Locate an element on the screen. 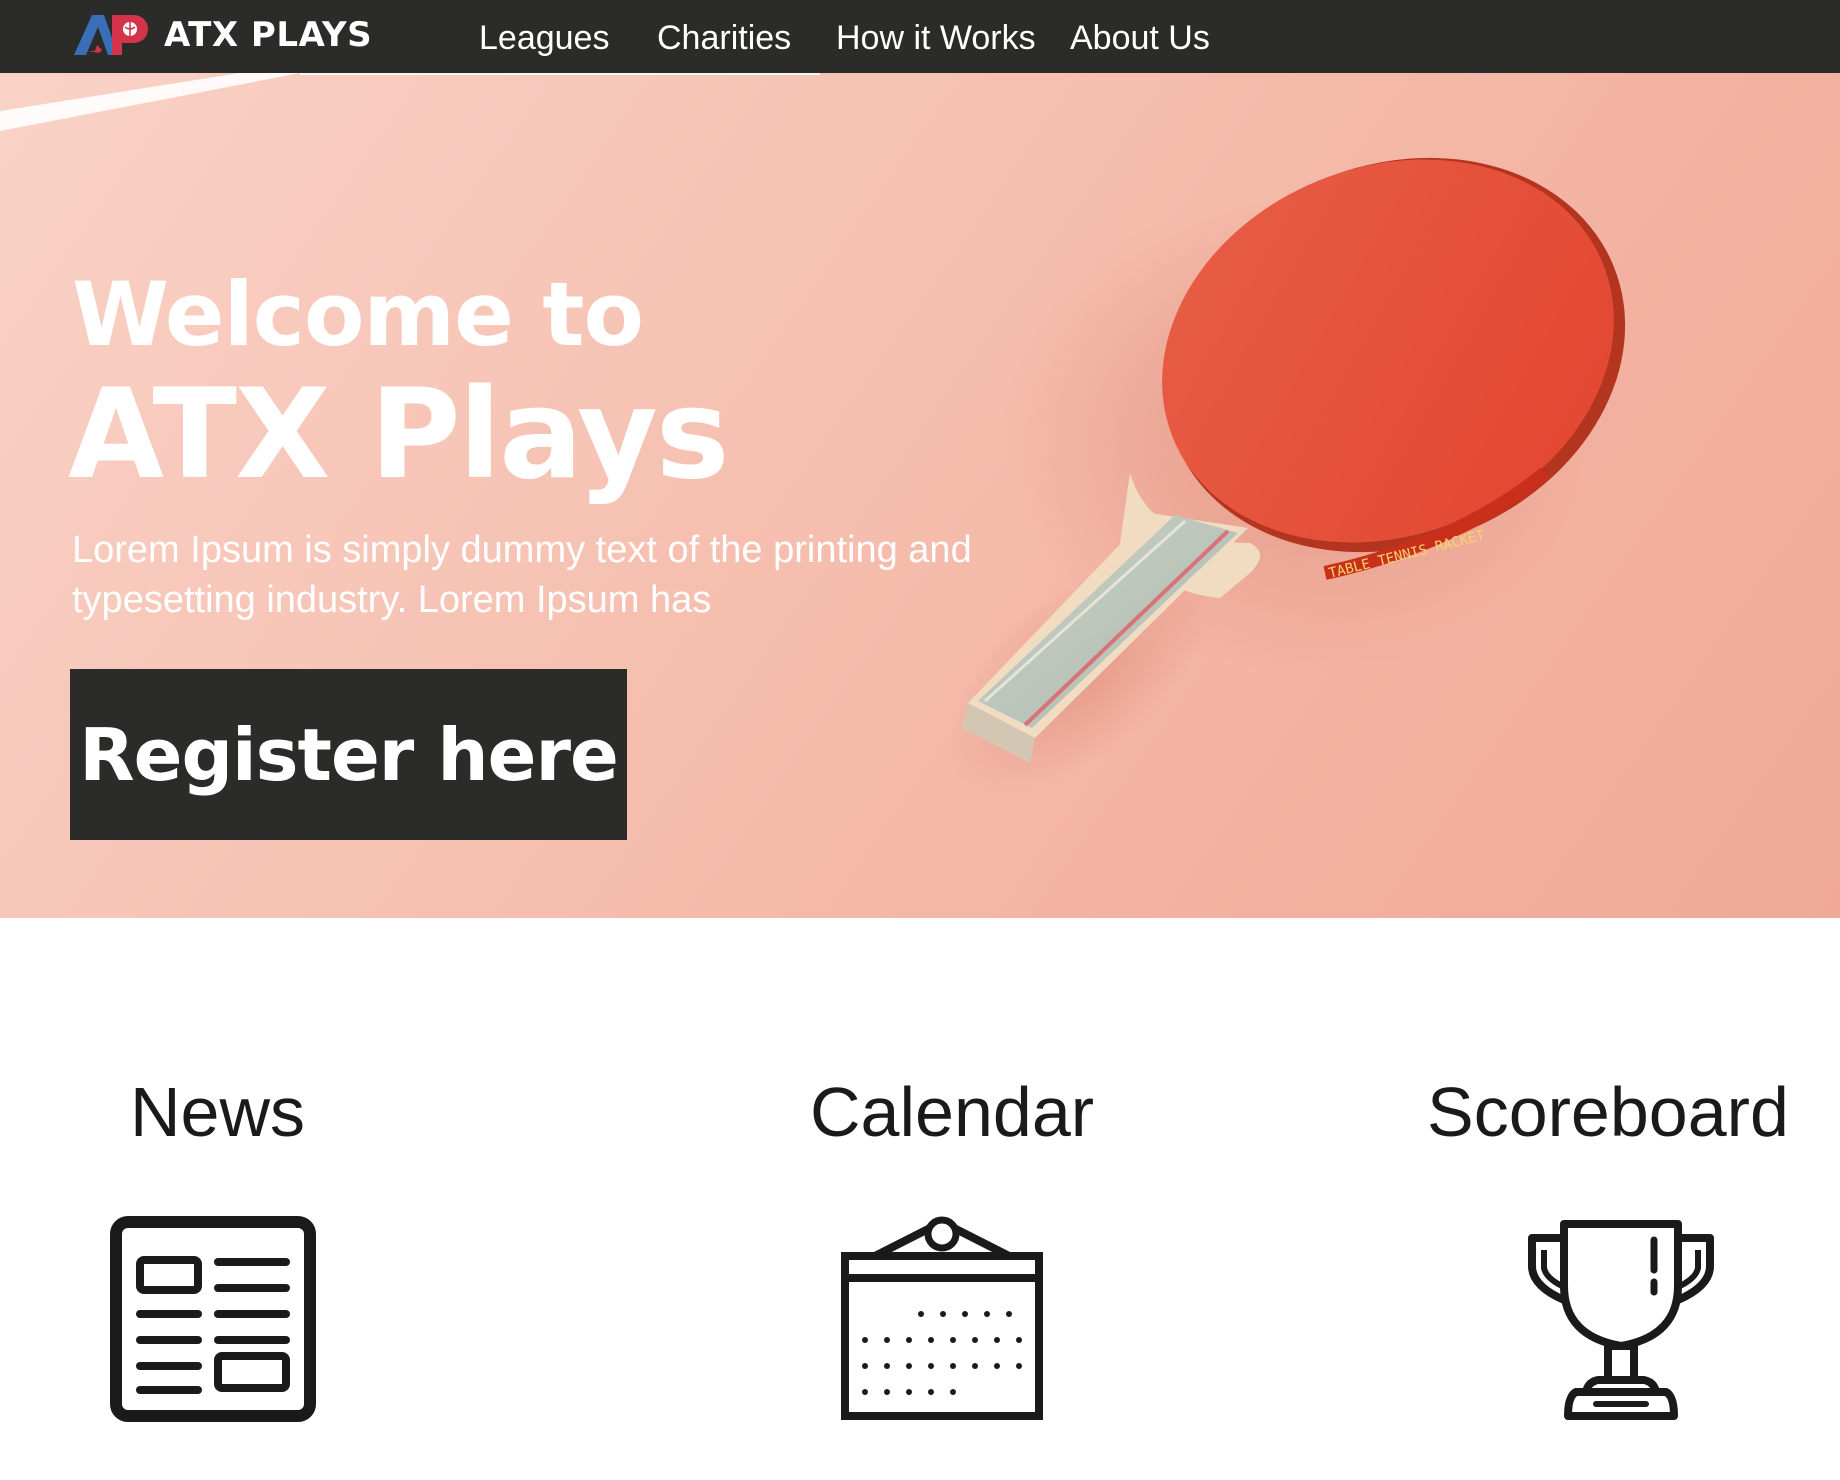 The image size is (1840, 1480). news-heading: News is located at coordinates (217, 1112).